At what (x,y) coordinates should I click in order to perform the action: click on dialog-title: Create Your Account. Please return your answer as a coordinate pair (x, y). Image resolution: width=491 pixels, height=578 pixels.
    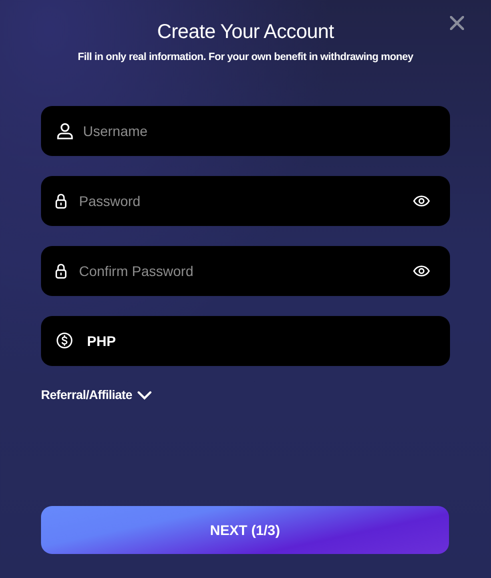
    Looking at the image, I should click on (245, 32).